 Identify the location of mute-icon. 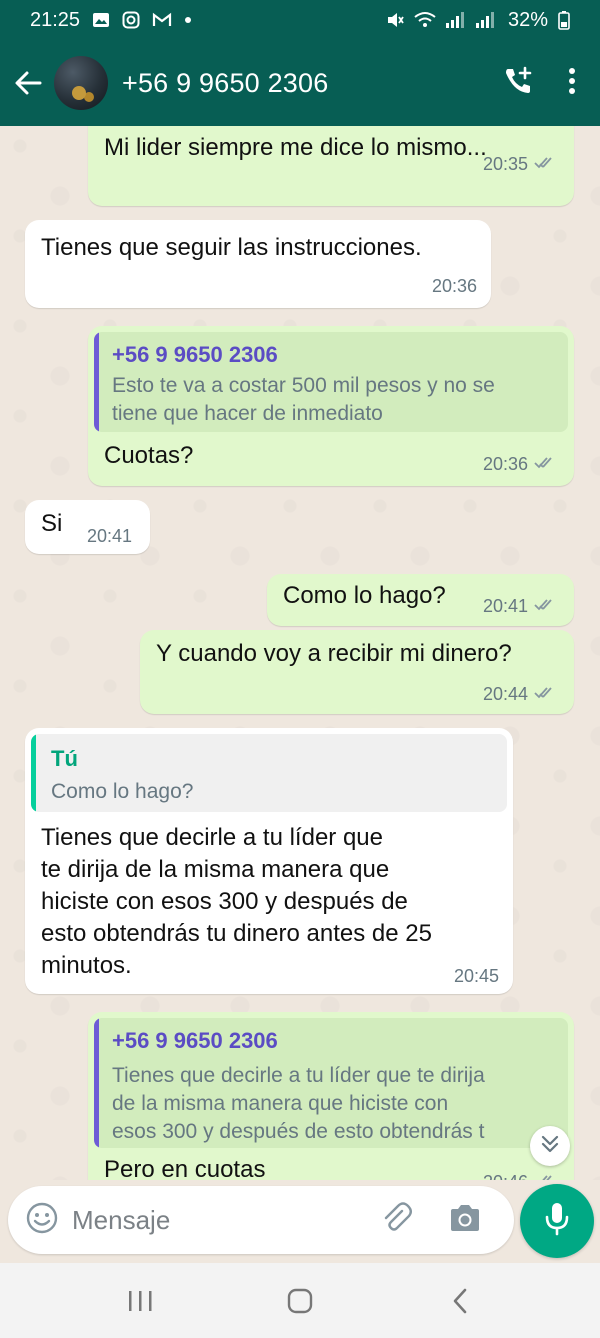
(395, 20).